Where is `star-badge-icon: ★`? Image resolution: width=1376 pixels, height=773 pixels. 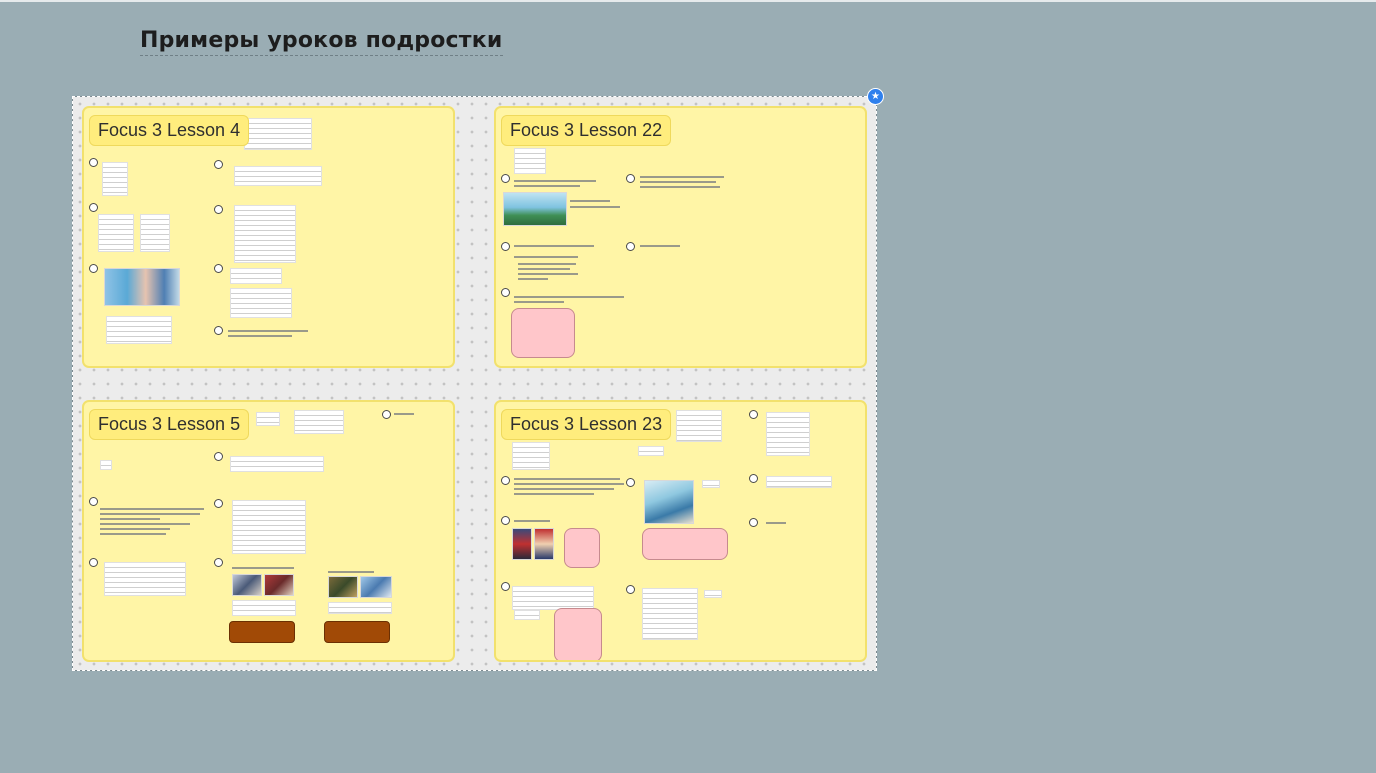
star-badge-icon: ★ is located at coordinates (875, 96).